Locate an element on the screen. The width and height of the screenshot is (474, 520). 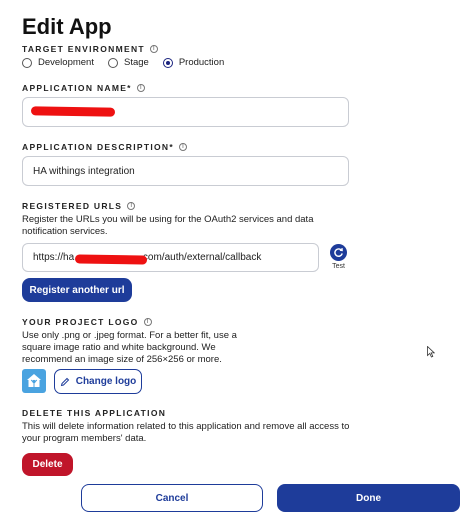
refresh-icon is located at coordinates (338, 252).